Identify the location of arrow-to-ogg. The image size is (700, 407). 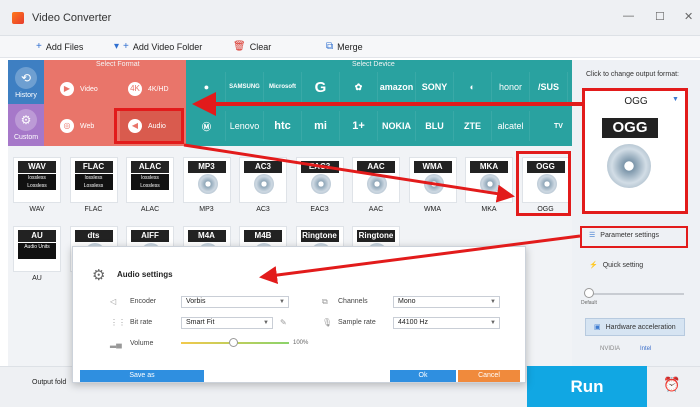
(349, 173).